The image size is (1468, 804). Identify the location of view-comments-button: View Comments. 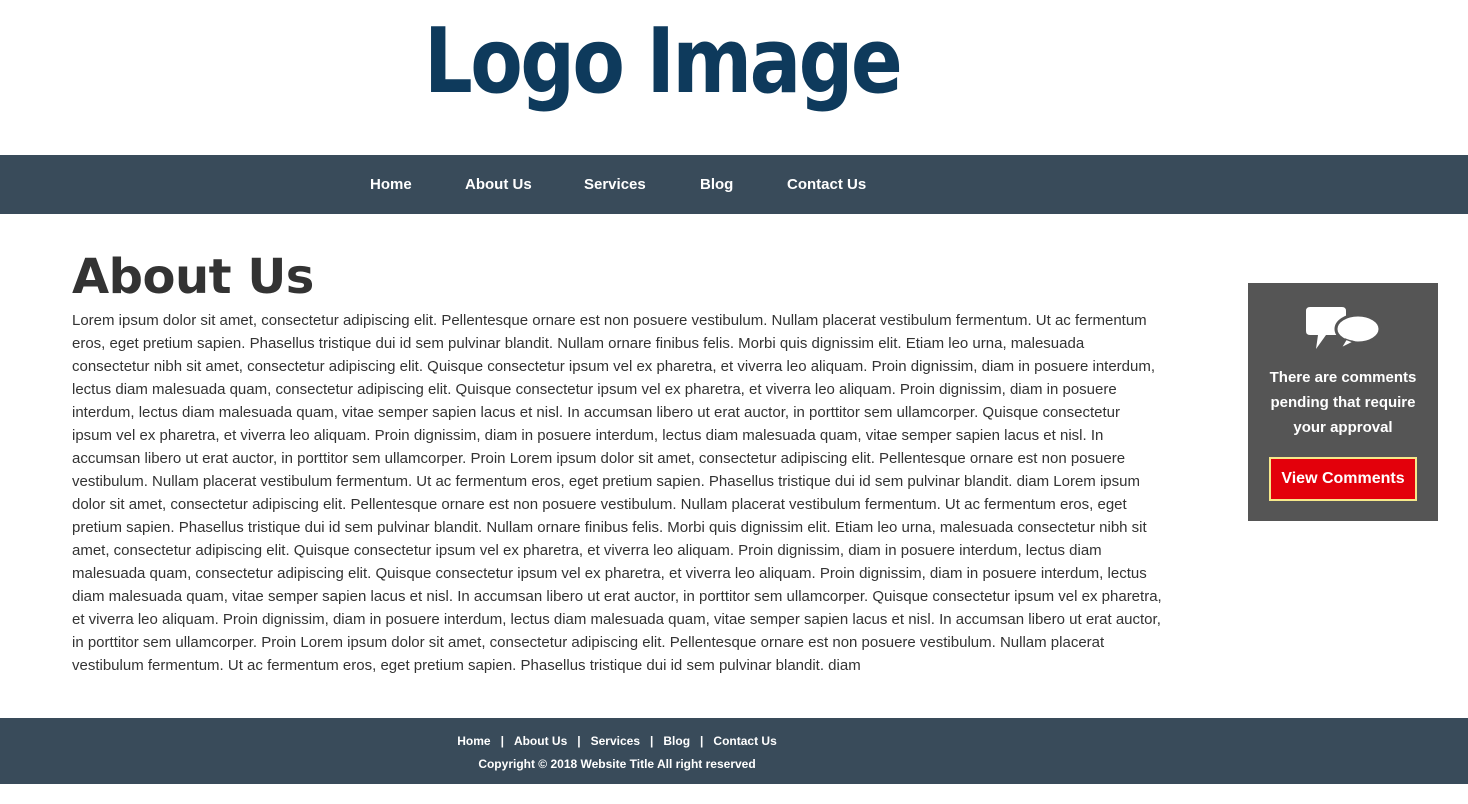
(1343, 479).